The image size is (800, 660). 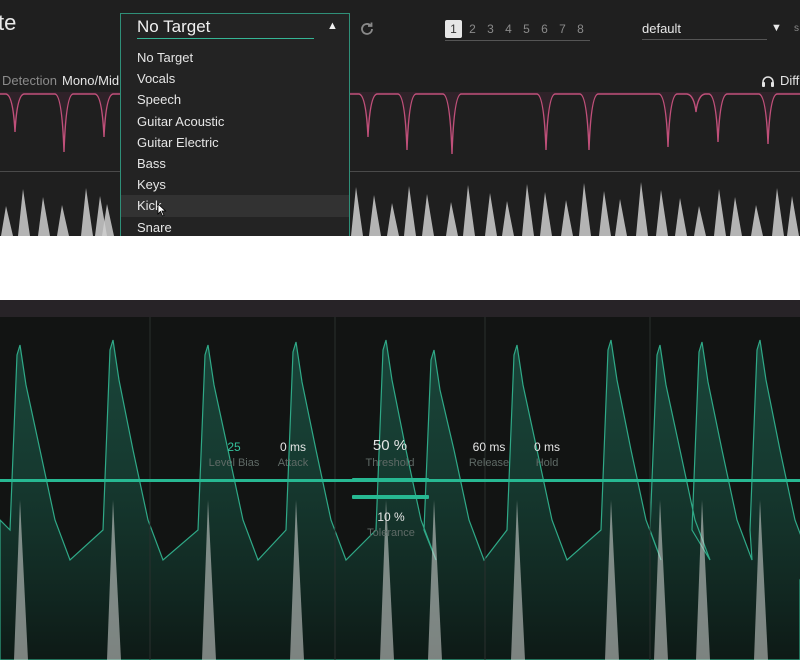 I want to click on target-option-bass: Bass, so click(x=235, y=163).